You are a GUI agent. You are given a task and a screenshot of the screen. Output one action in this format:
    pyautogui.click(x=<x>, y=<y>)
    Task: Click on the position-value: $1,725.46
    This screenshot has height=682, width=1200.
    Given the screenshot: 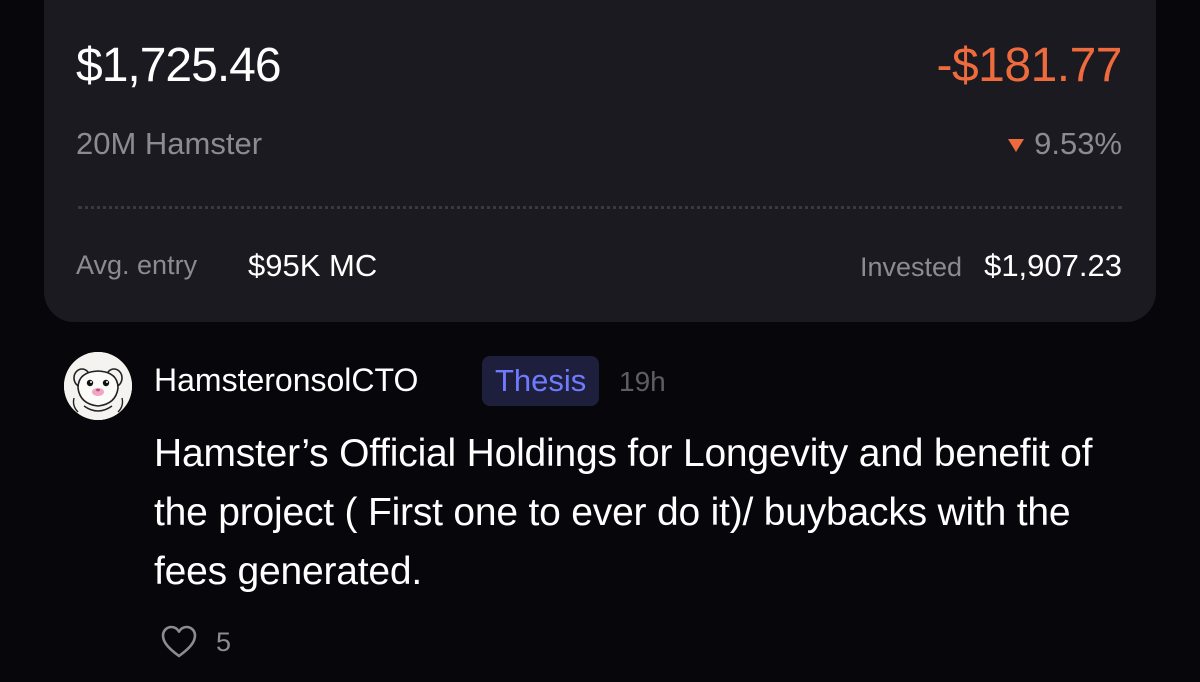 What is the action you would take?
    pyautogui.click(x=179, y=65)
    